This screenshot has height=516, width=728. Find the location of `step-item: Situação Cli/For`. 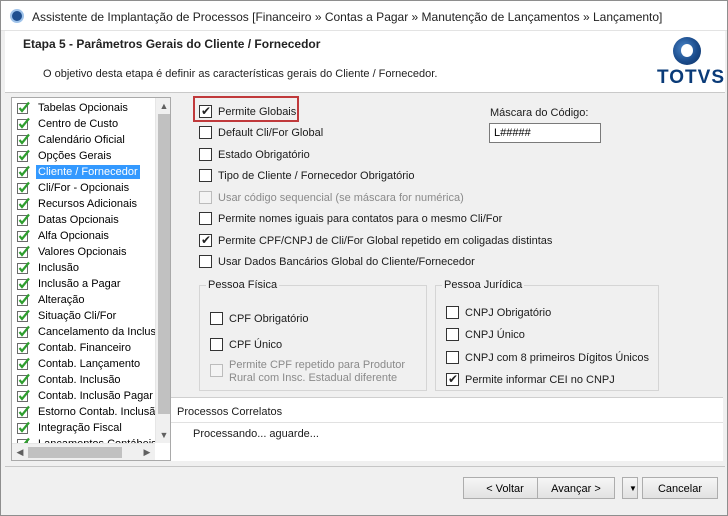

step-item: Situação Cli/For is located at coordinates (85, 316).